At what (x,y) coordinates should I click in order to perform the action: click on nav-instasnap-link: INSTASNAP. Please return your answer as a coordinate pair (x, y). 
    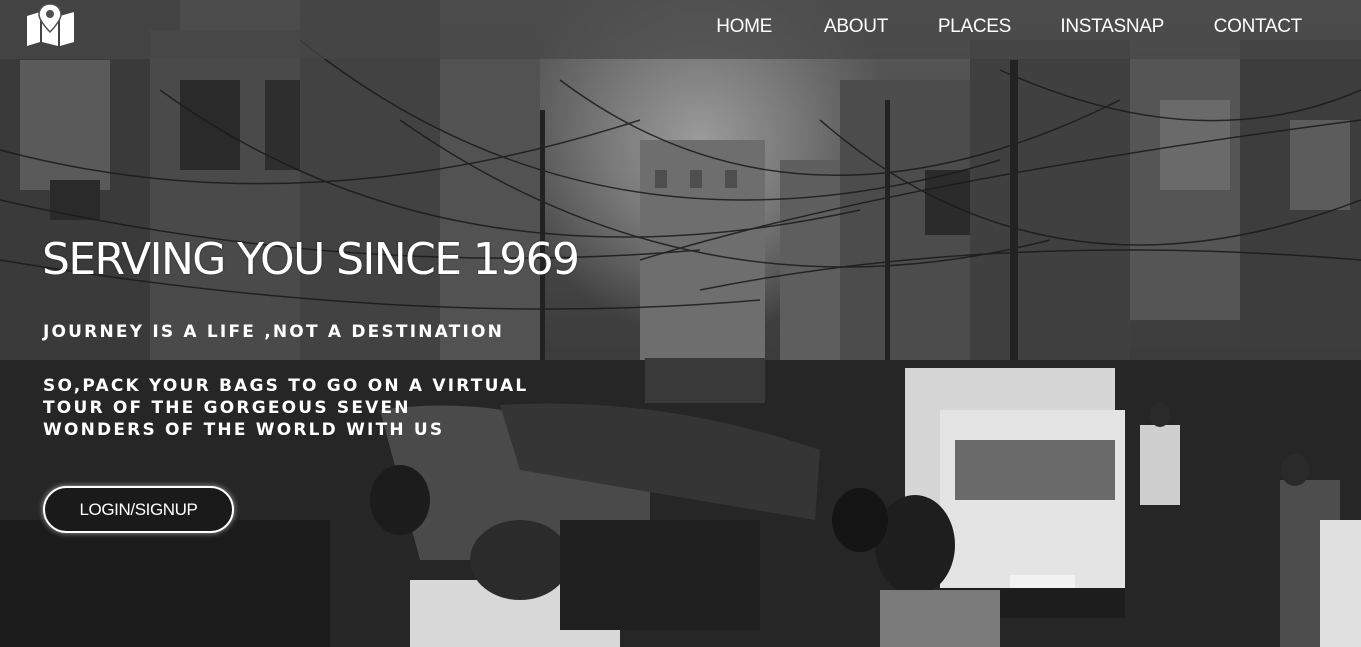
    Looking at the image, I should click on (1112, 27).